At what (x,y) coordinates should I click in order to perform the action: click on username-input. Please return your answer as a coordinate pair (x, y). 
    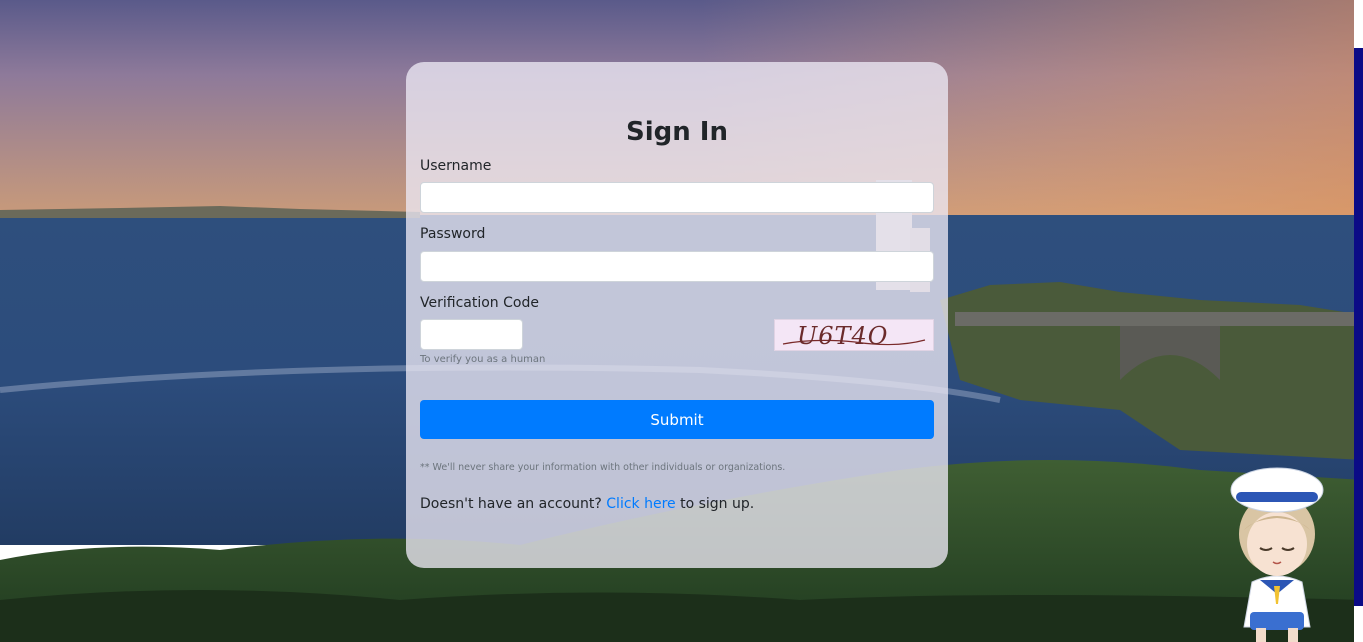
    Looking at the image, I should click on (677, 197).